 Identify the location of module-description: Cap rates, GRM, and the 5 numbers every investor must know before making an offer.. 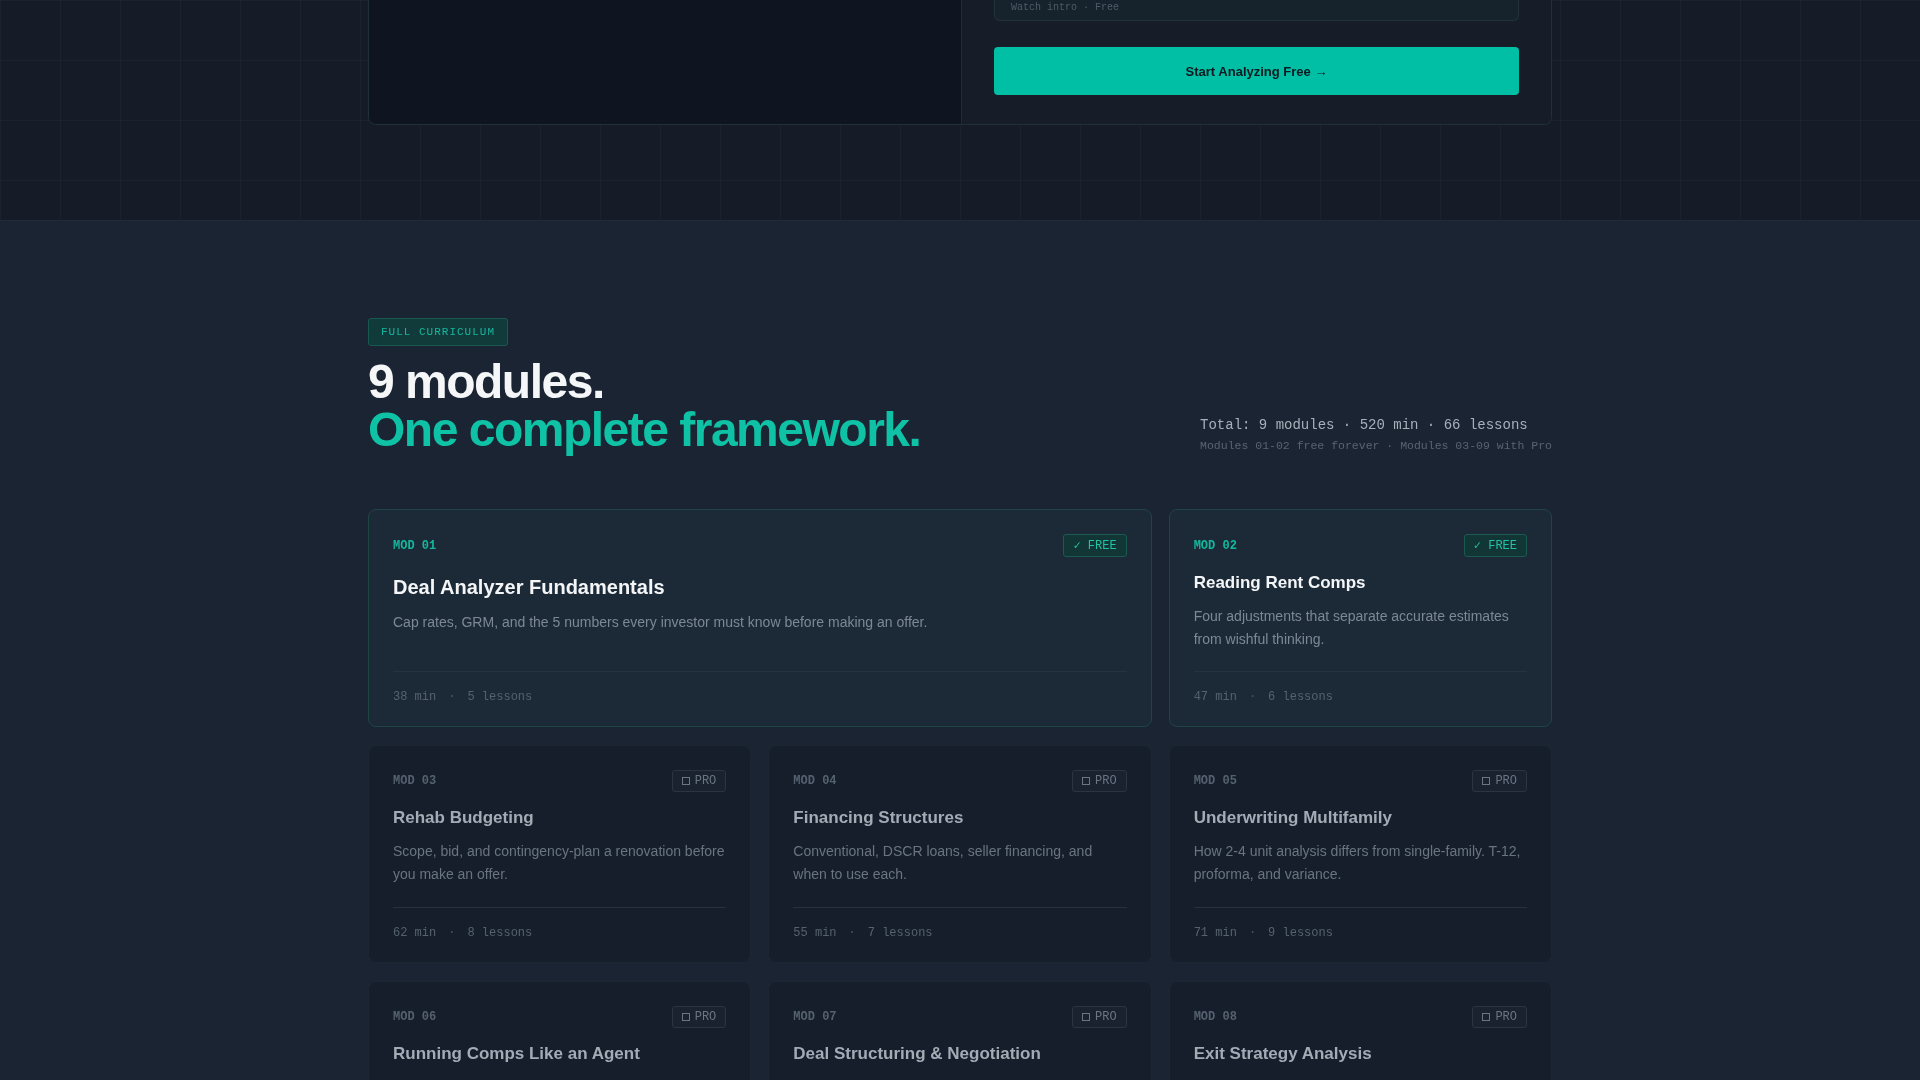
(661, 622).